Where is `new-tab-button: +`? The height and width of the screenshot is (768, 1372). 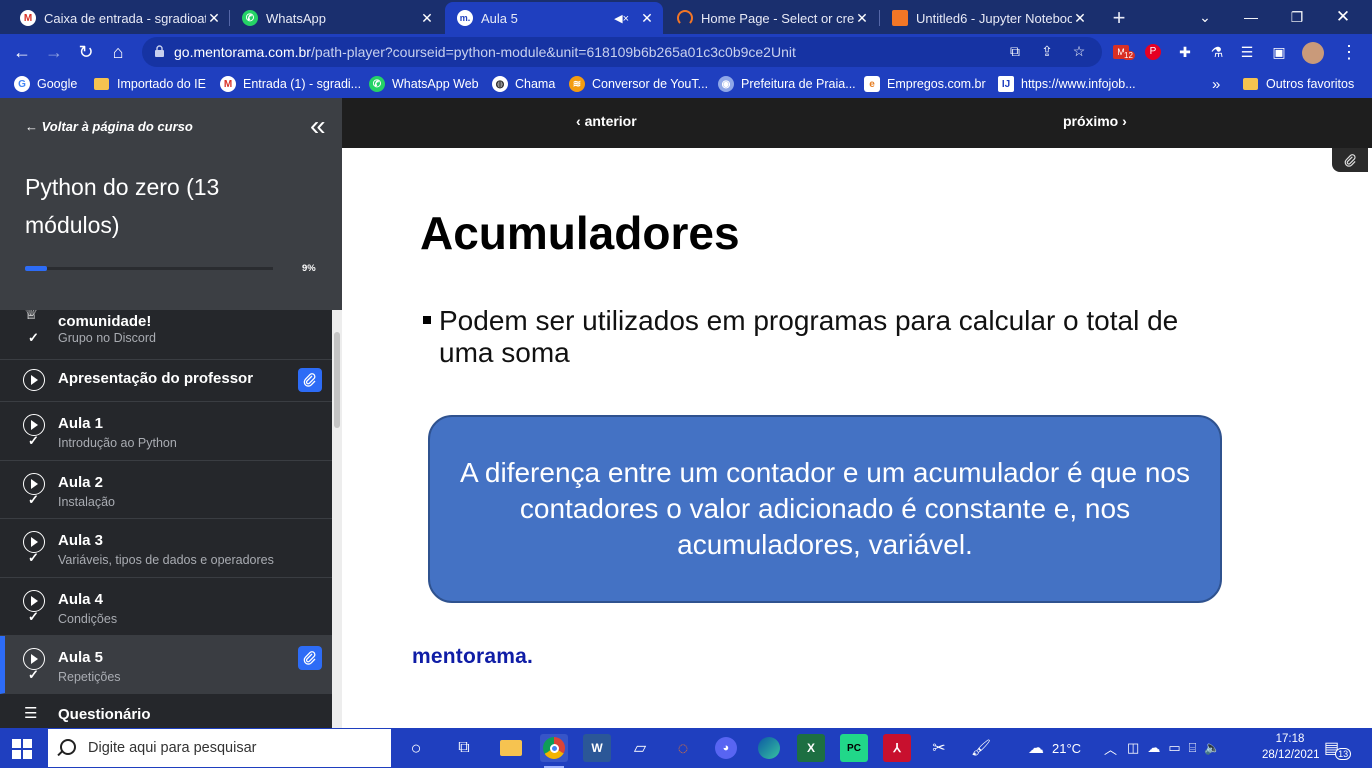 new-tab-button: + is located at coordinates (1119, 18).